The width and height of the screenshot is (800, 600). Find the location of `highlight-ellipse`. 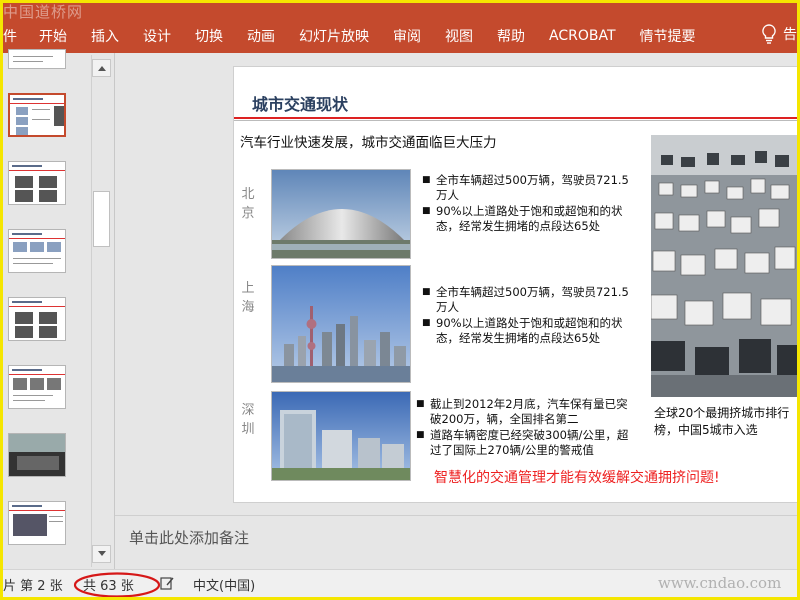

highlight-ellipse is located at coordinates (117, 584).